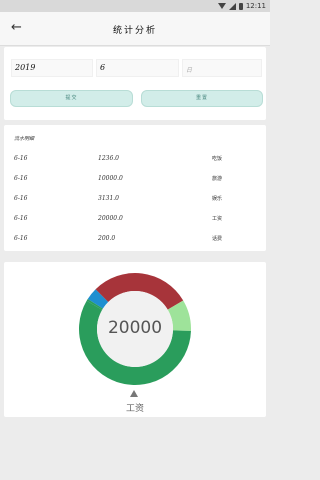 This screenshot has width=320, height=480. What do you see at coordinates (135, 221) in the screenshot?
I see `list-item: 6-16 20000.0 工资` at bounding box center [135, 221].